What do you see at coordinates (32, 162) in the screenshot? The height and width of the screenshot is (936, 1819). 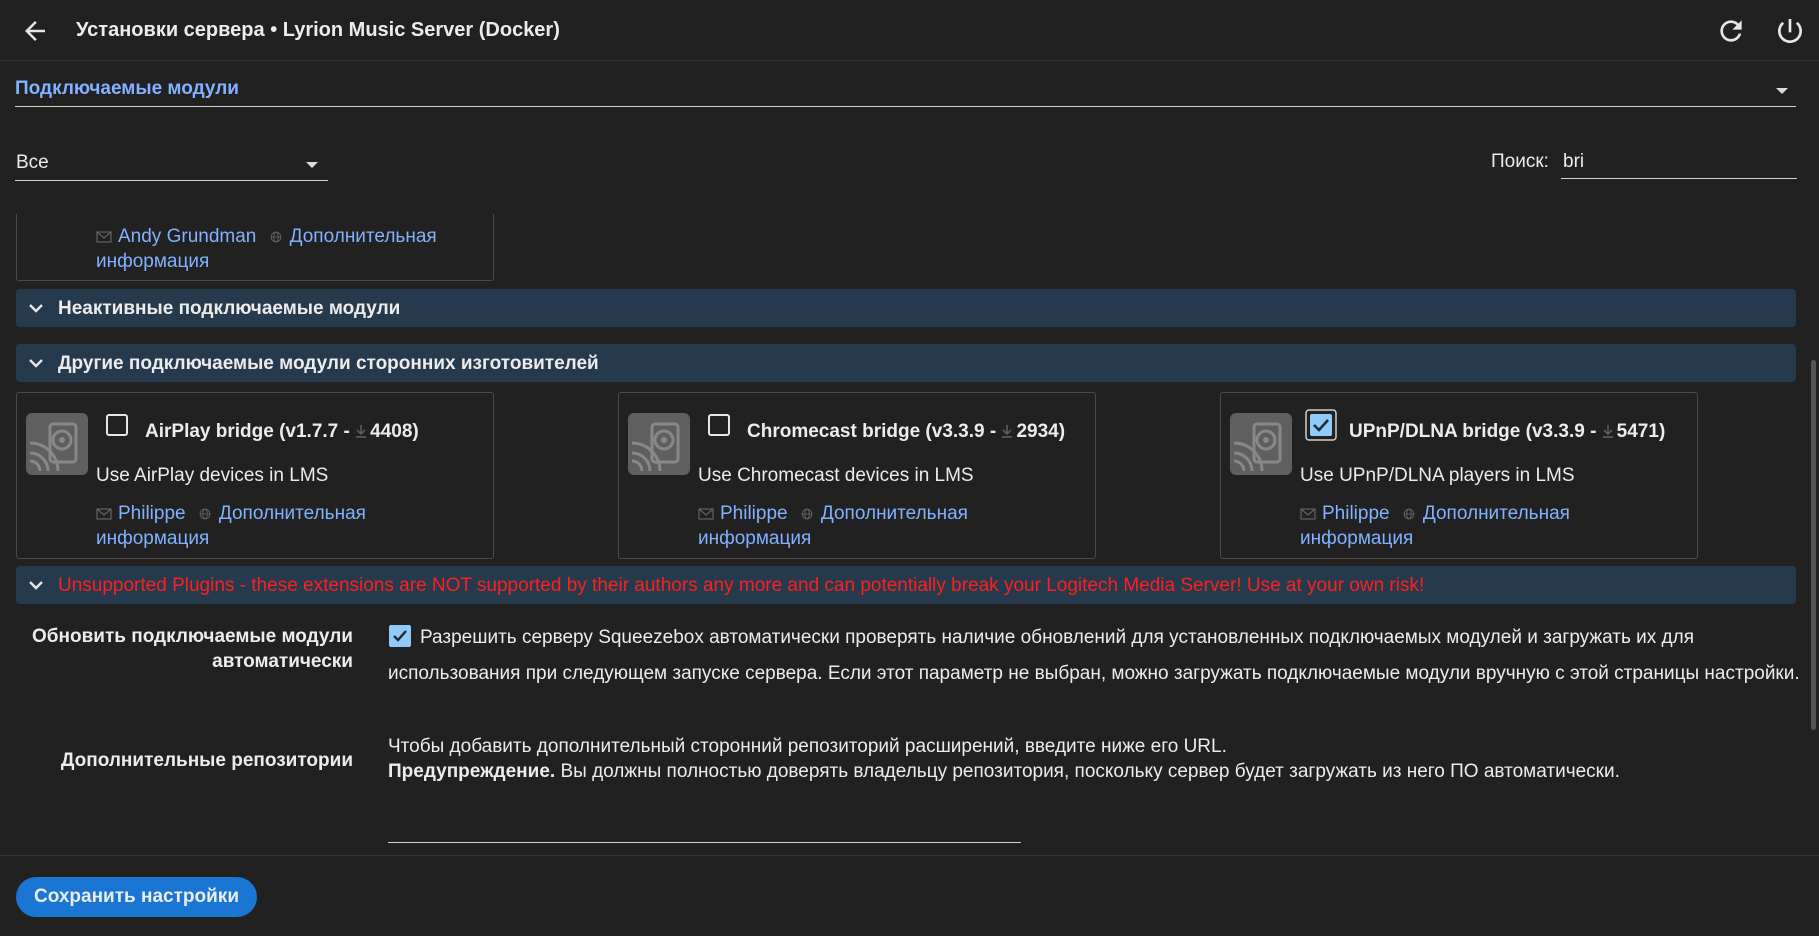 I see `filter-select-value: Все` at bounding box center [32, 162].